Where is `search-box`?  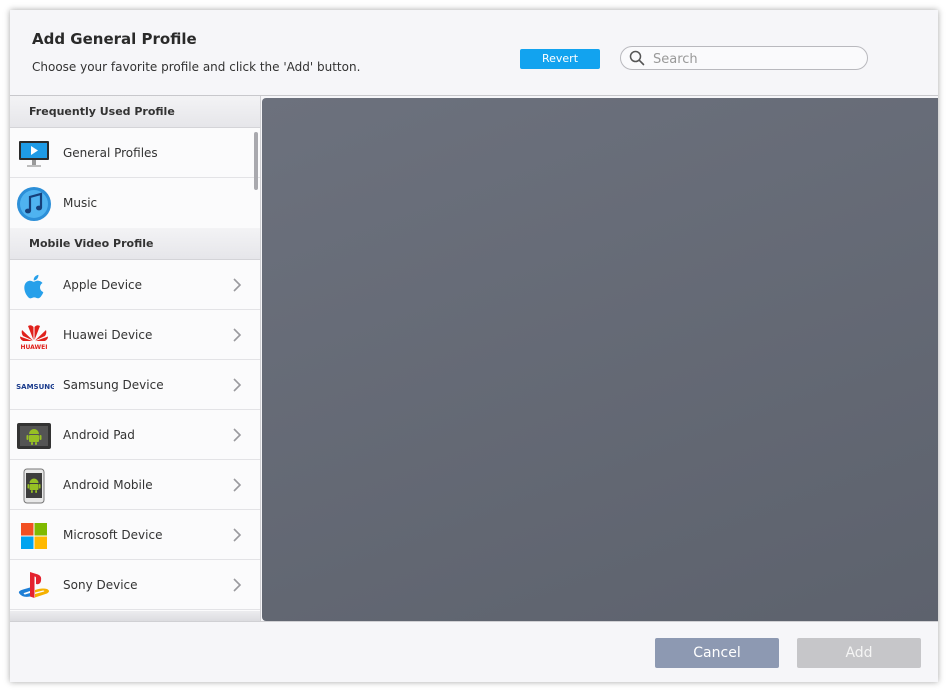
search-box is located at coordinates (744, 58).